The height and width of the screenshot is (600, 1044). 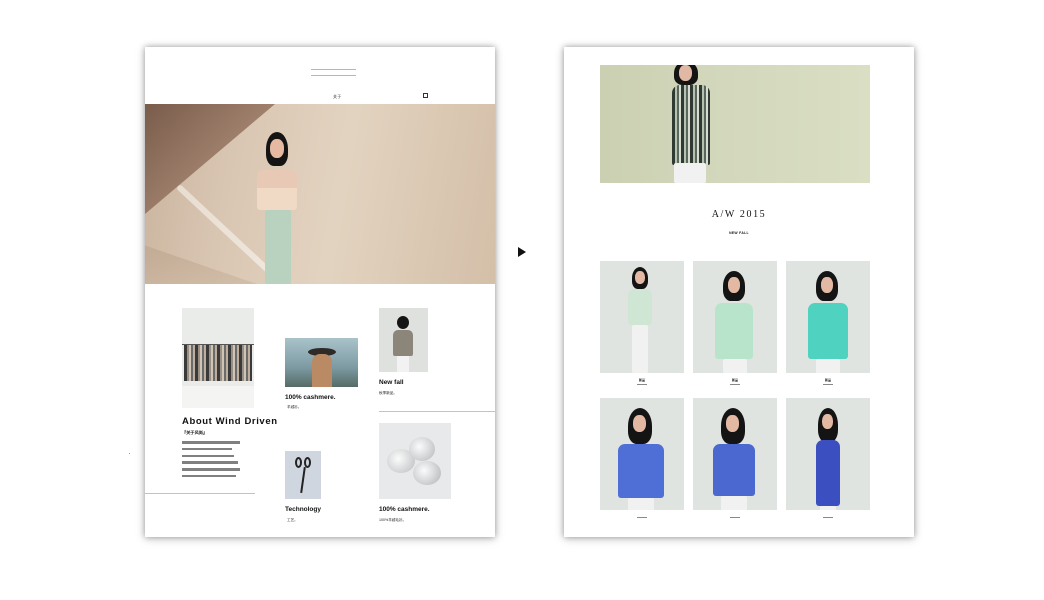 What do you see at coordinates (218, 358) in the screenshot?
I see `tile-clothes-rack` at bounding box center [218, 358].